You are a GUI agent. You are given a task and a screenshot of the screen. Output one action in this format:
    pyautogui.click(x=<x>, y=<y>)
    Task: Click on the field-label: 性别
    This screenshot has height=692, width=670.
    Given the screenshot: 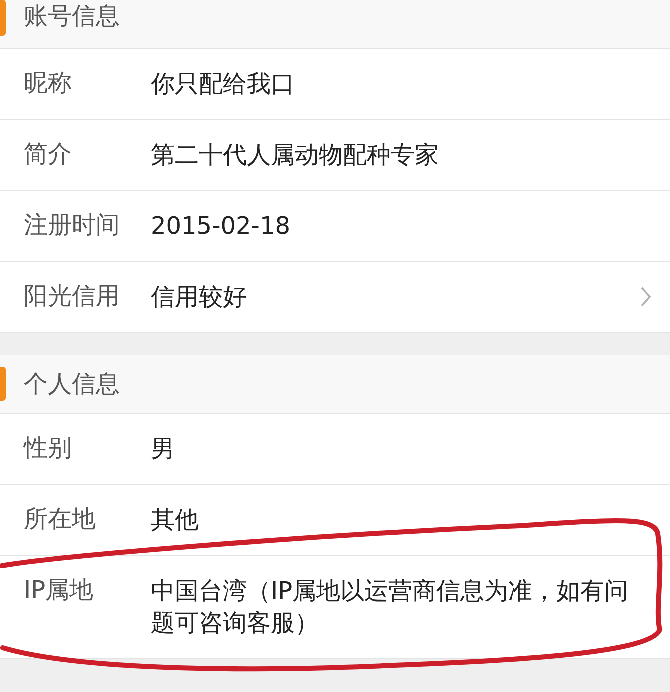 What is the action you would take?
    pyautogui.click(x=48, y=448)
    